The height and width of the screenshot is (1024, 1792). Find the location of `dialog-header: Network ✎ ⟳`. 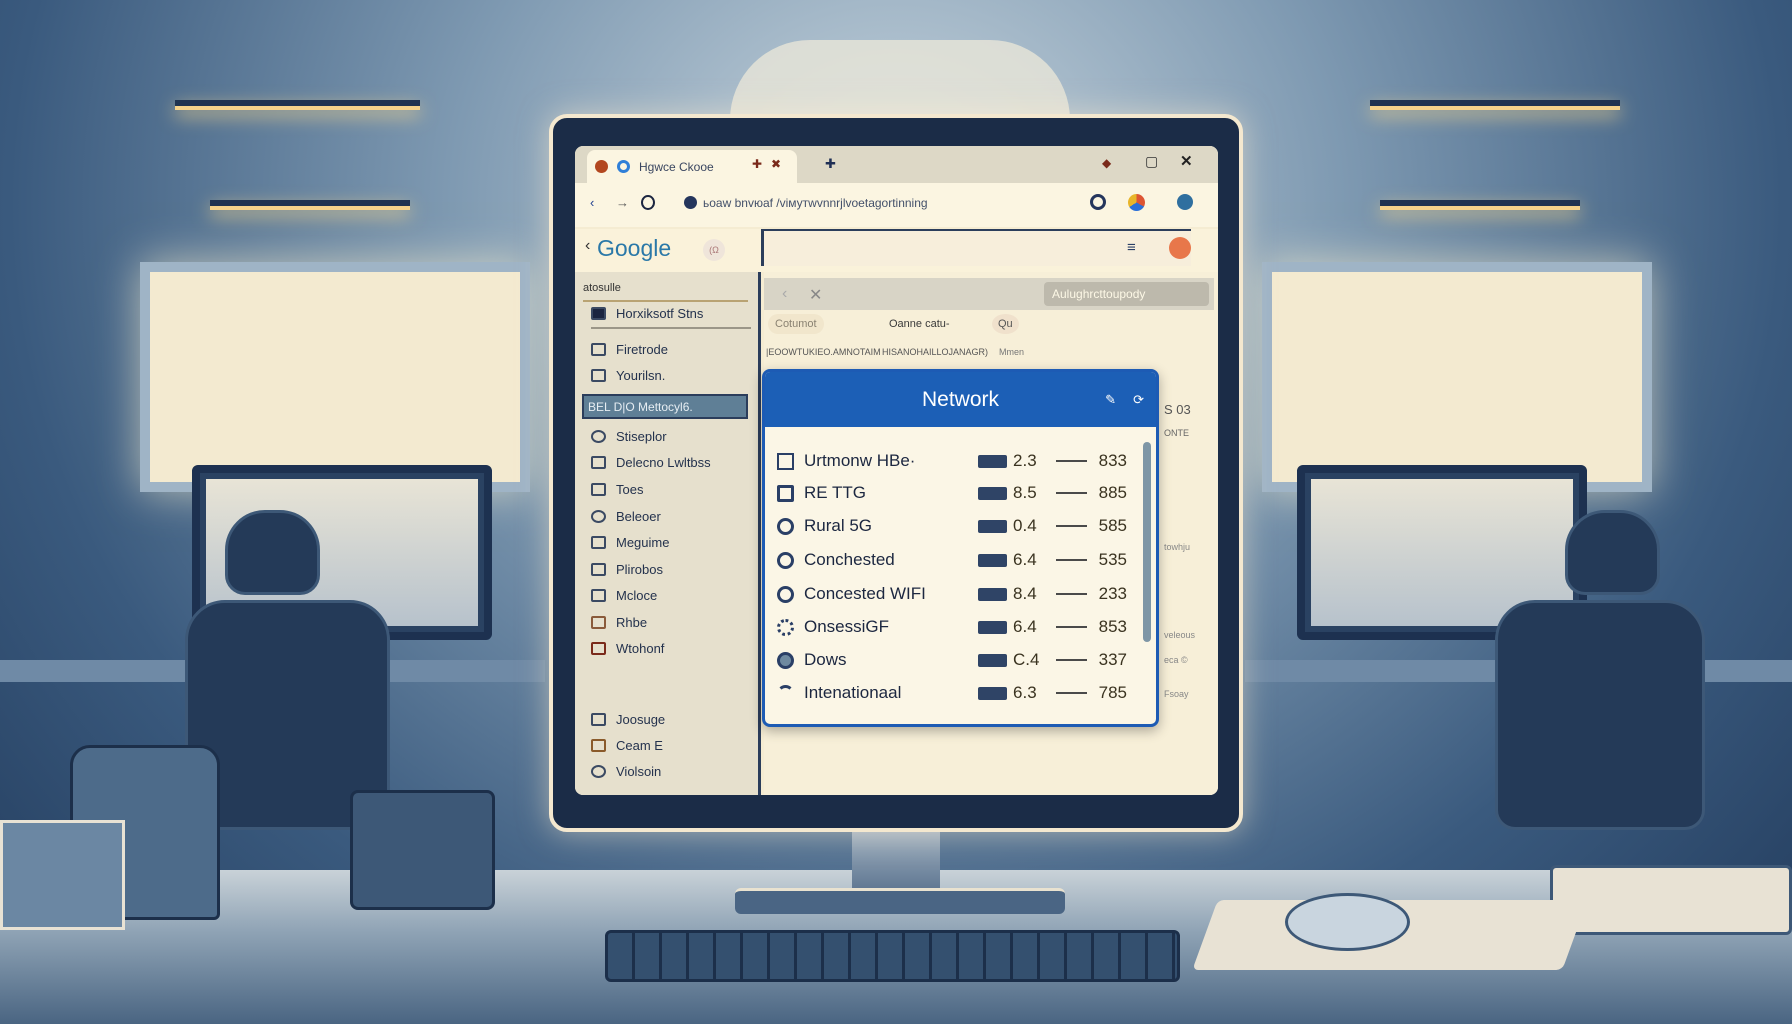

dialog-header: Network ✎ ⟳ is located at coordinates (960, 399).